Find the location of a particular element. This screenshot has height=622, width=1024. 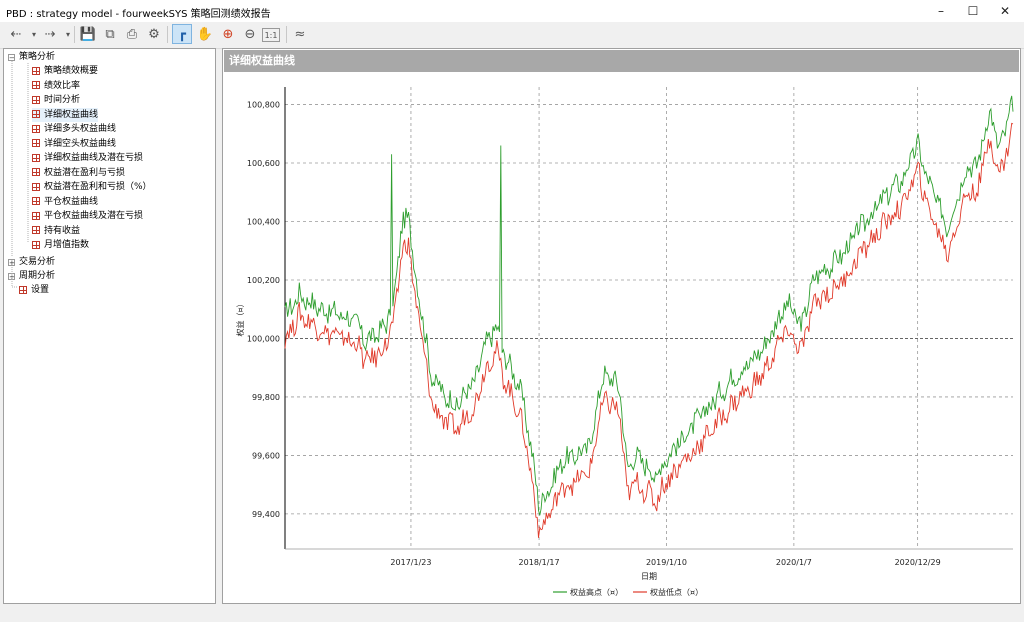

zoom-out-icon: ⊖ is located at coordinates (250, 34).